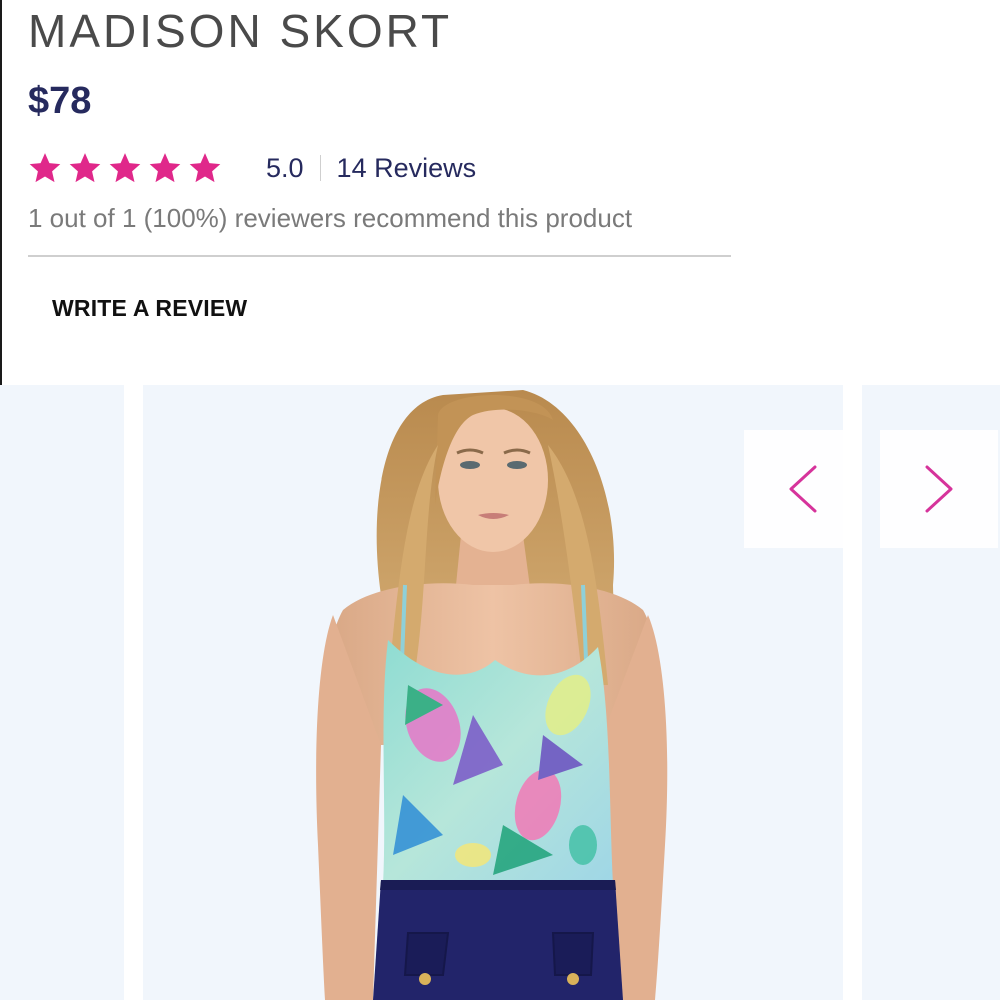  I want to click on rating-separator, so click(320, 168).